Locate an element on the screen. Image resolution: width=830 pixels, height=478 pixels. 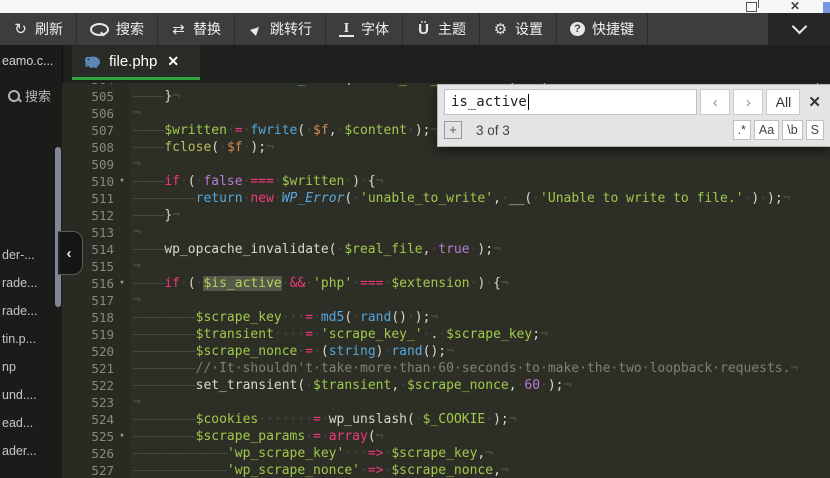
toolbar-expand-button is located at coordinates (799, 29).